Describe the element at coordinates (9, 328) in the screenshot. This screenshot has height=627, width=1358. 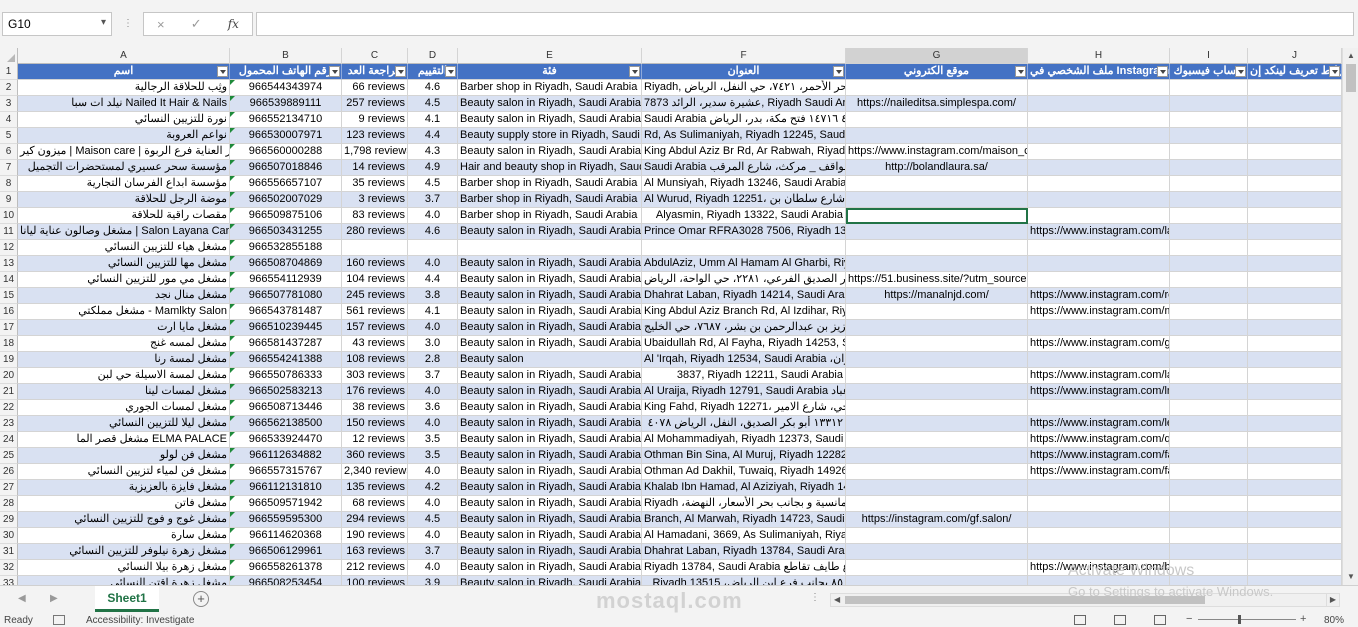
I see `row-header: 17` at that location.